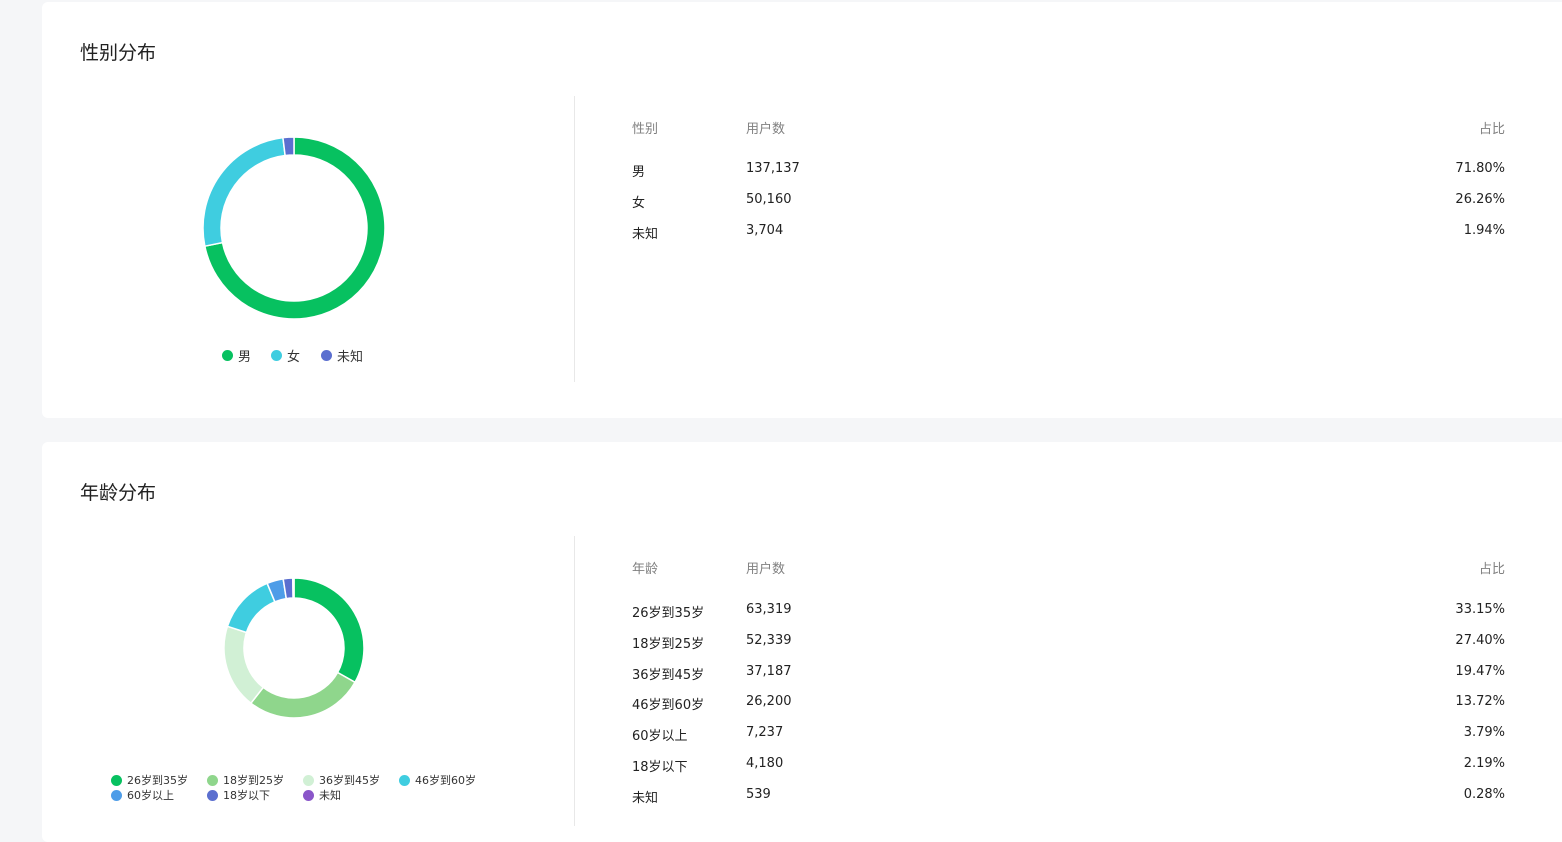 The width and height of the screenshot is (1562, 842). I want to click on age-row-label: 36岁到45岁, so click(668, 675).